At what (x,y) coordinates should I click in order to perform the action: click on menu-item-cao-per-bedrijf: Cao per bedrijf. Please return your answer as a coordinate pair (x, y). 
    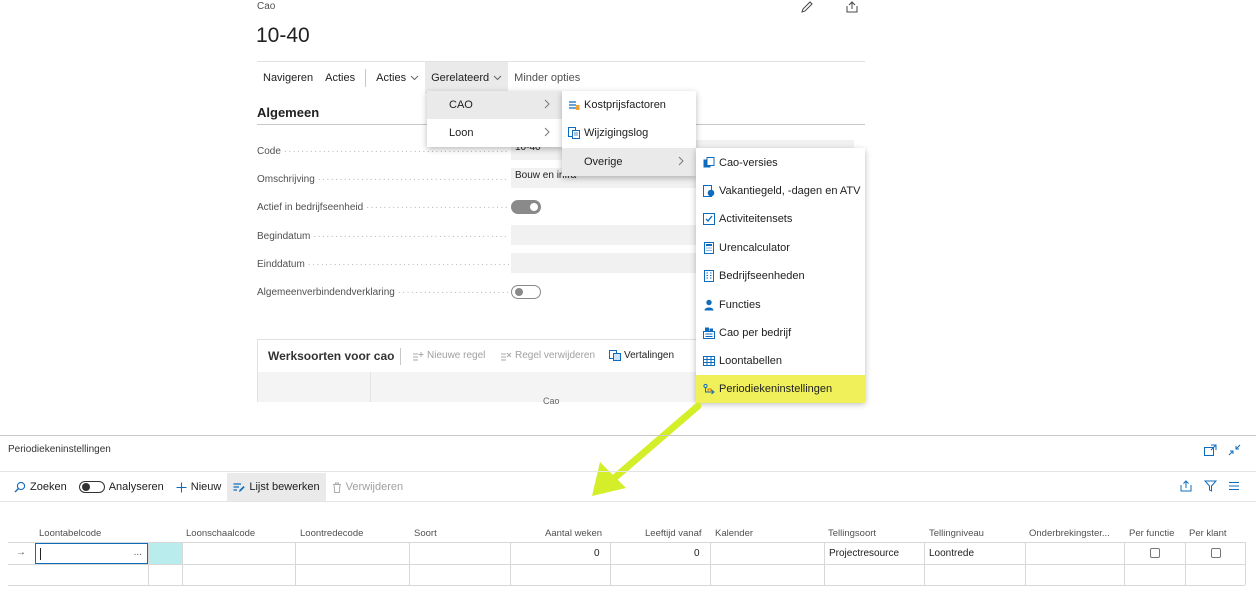
    Looking at the image, I should click on (780, 333).